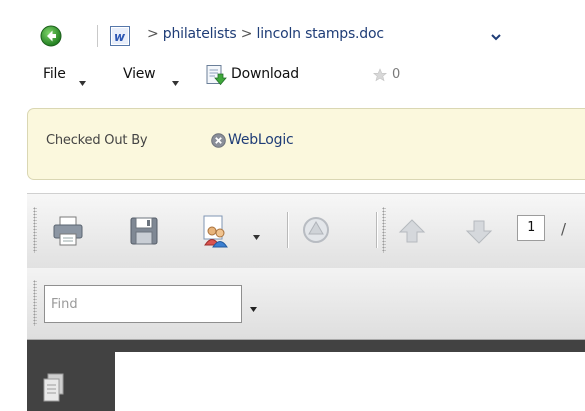 Image resolution: width=585 pixels, height=411 pixels. I want to click on breadcrumb: > philatelists > lincoln stamps.doc, so click(265, 34).